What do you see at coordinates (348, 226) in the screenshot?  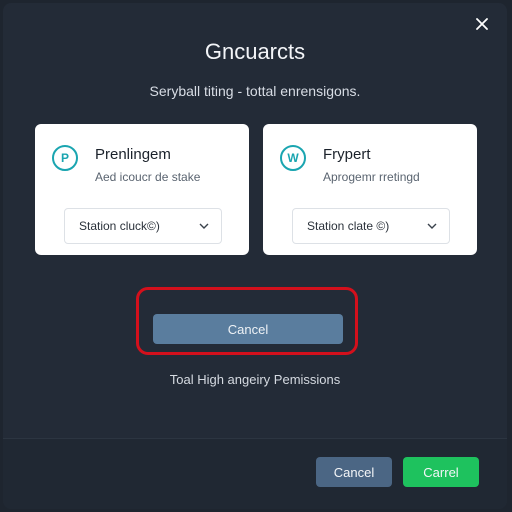 I see `select-value: Station clate ©)` at bounding box center [348, 226].